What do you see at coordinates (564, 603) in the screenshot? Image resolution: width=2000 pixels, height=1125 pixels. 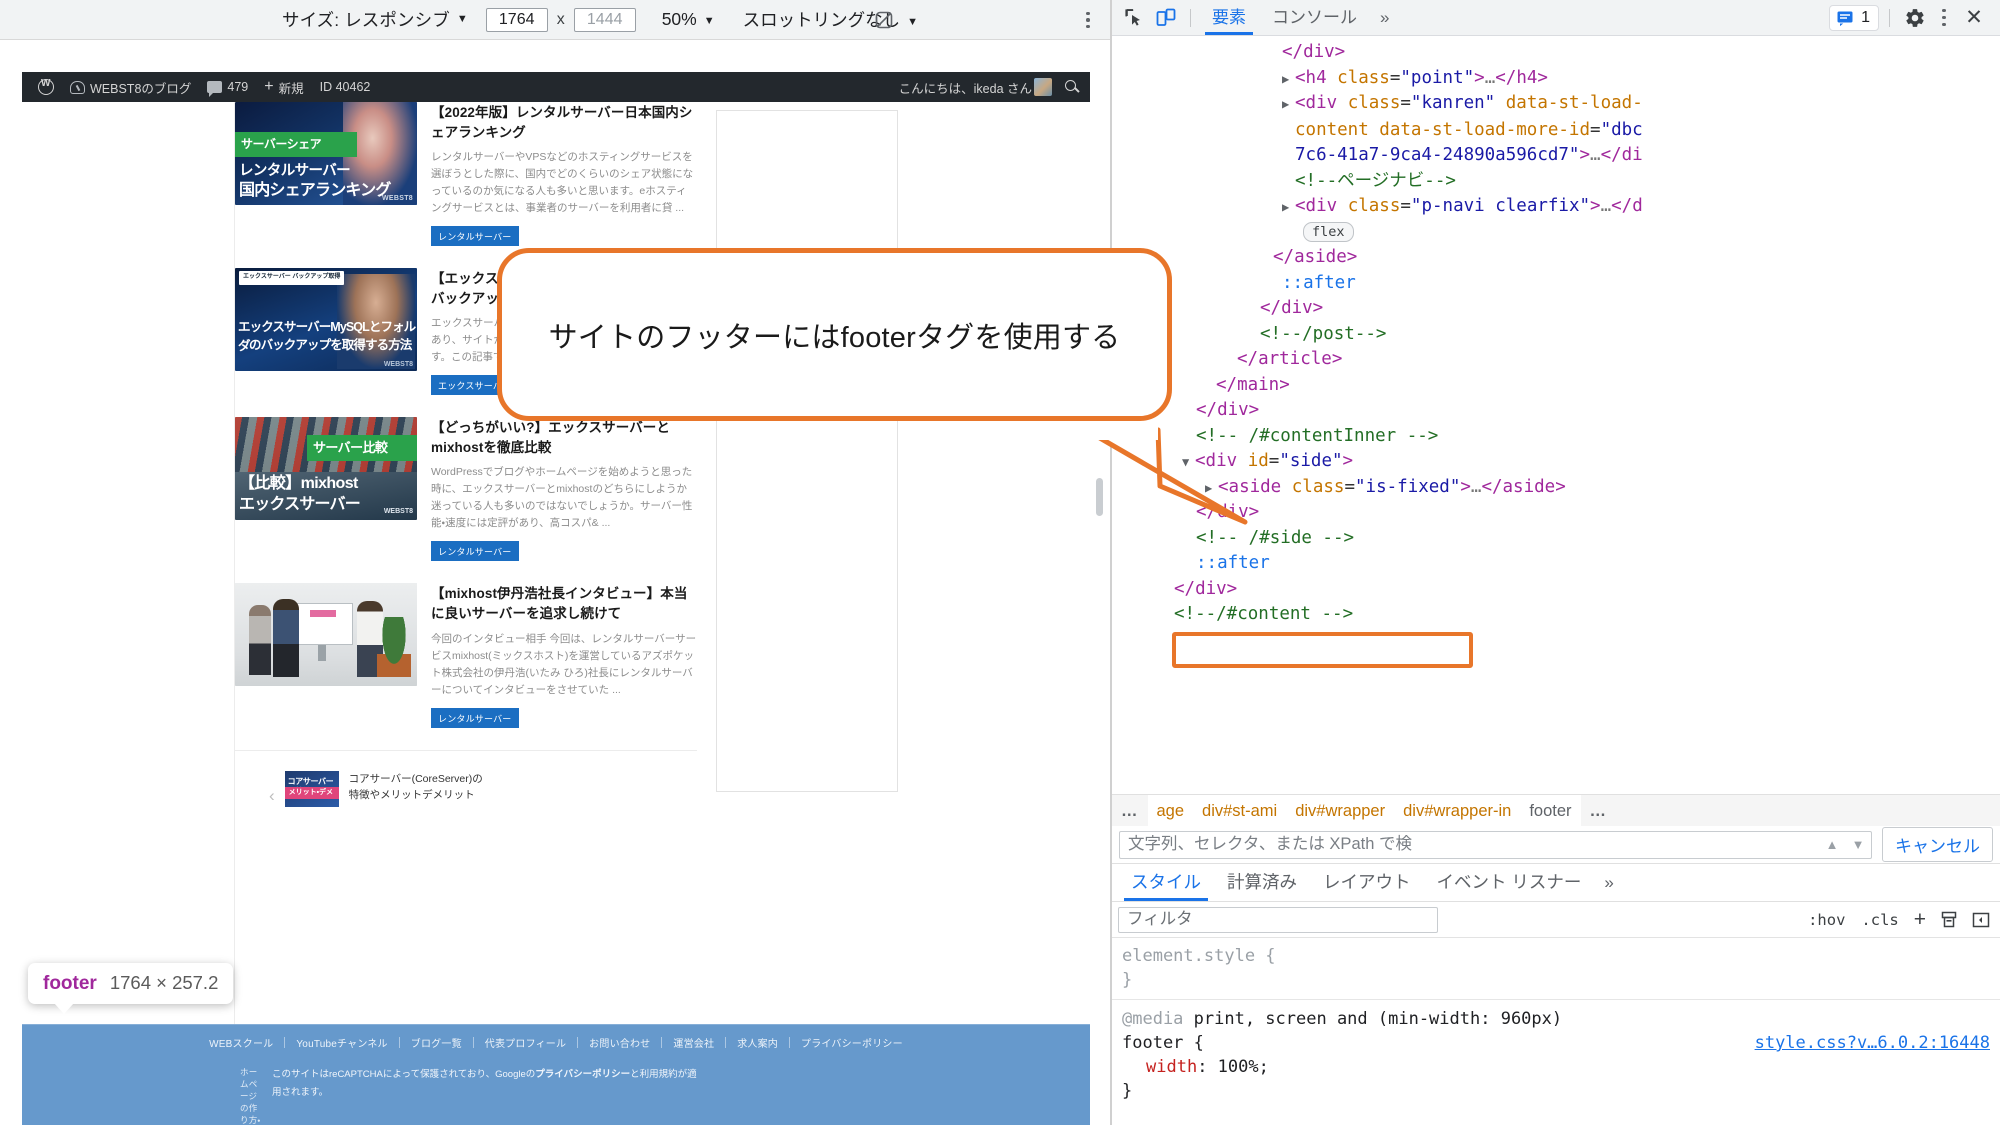 I see `post-title: 【mixhost伊丹浩社長インタビュー】本当に良いサーバーを追求し続けて` at bounding box center [564, 603].